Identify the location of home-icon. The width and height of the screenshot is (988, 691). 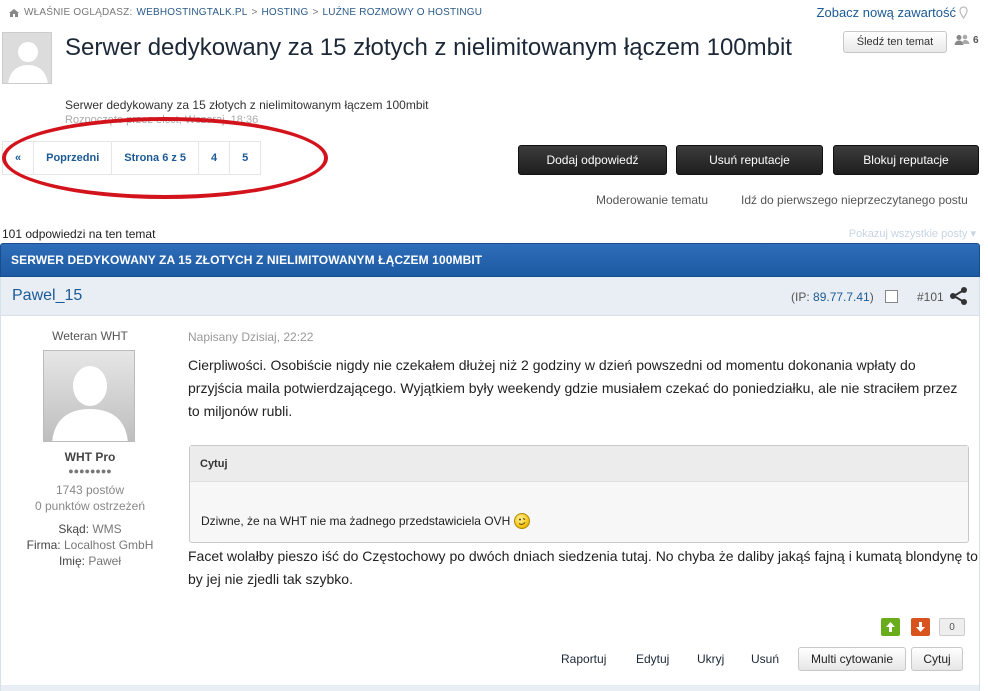
(14, 13).